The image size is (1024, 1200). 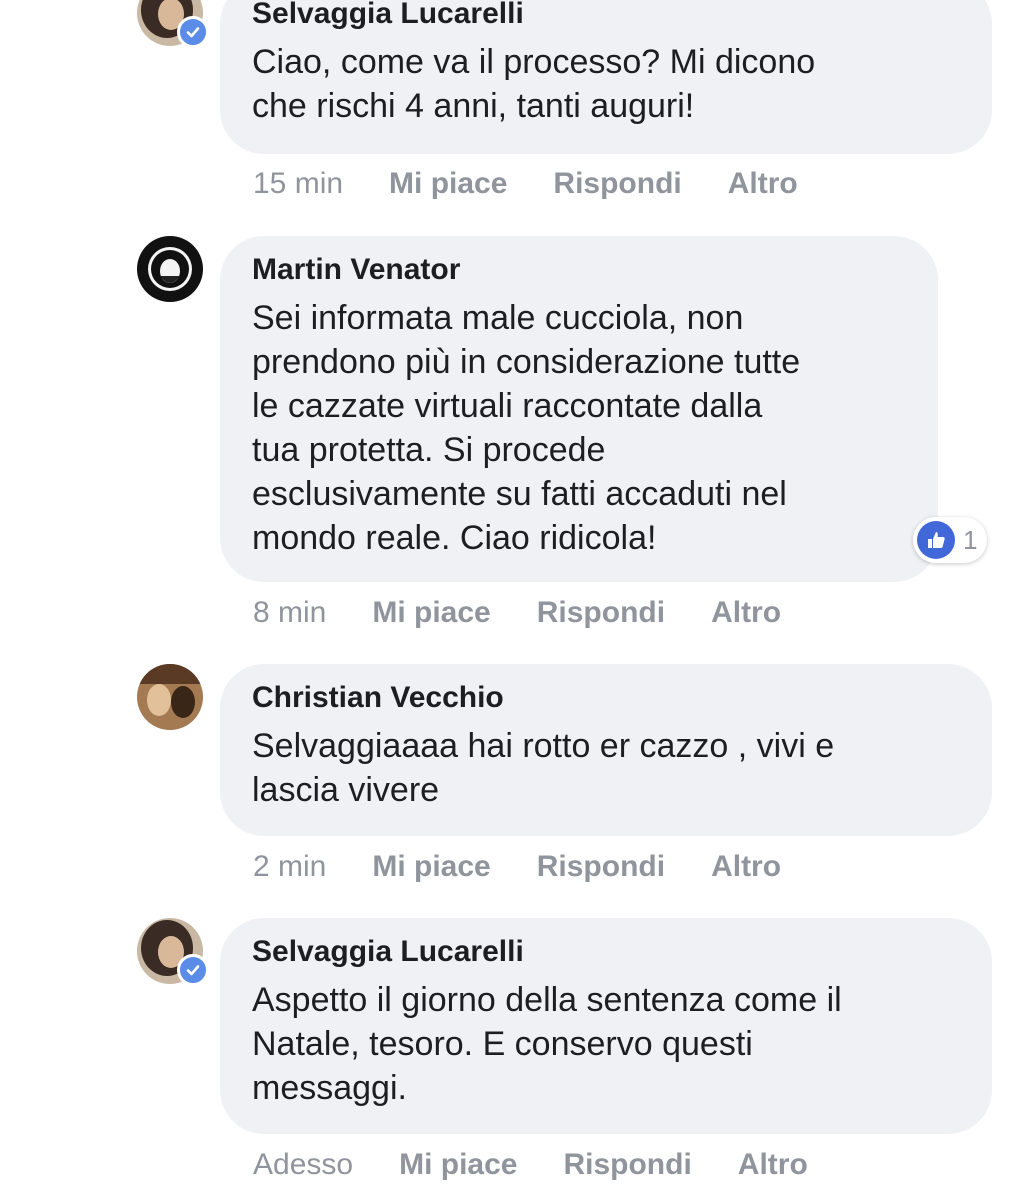 What do you see at coordinates (970, 539) in the screenshot?
I see `reaction-count: 1` at bounding box center [970, 539].